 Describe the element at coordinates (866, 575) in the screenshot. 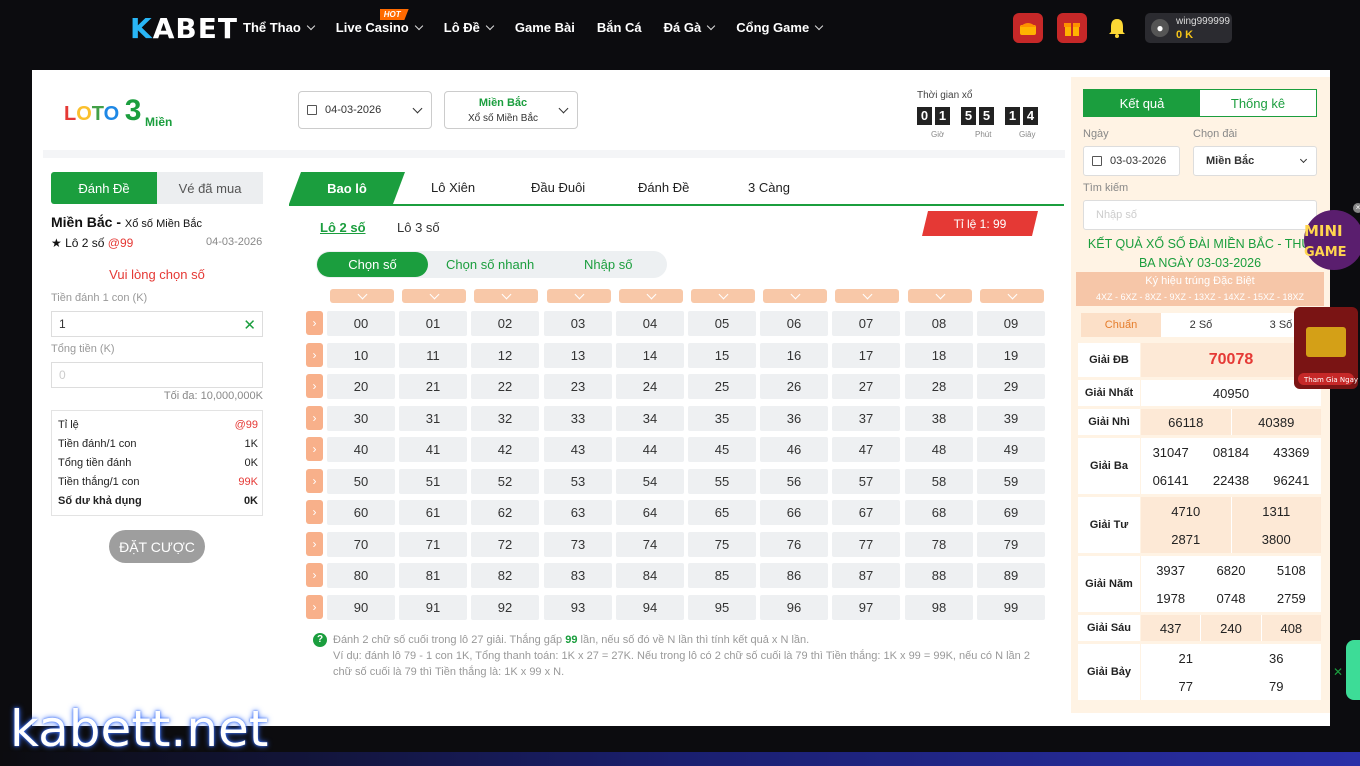

I see `number-cell: 87` at that location.